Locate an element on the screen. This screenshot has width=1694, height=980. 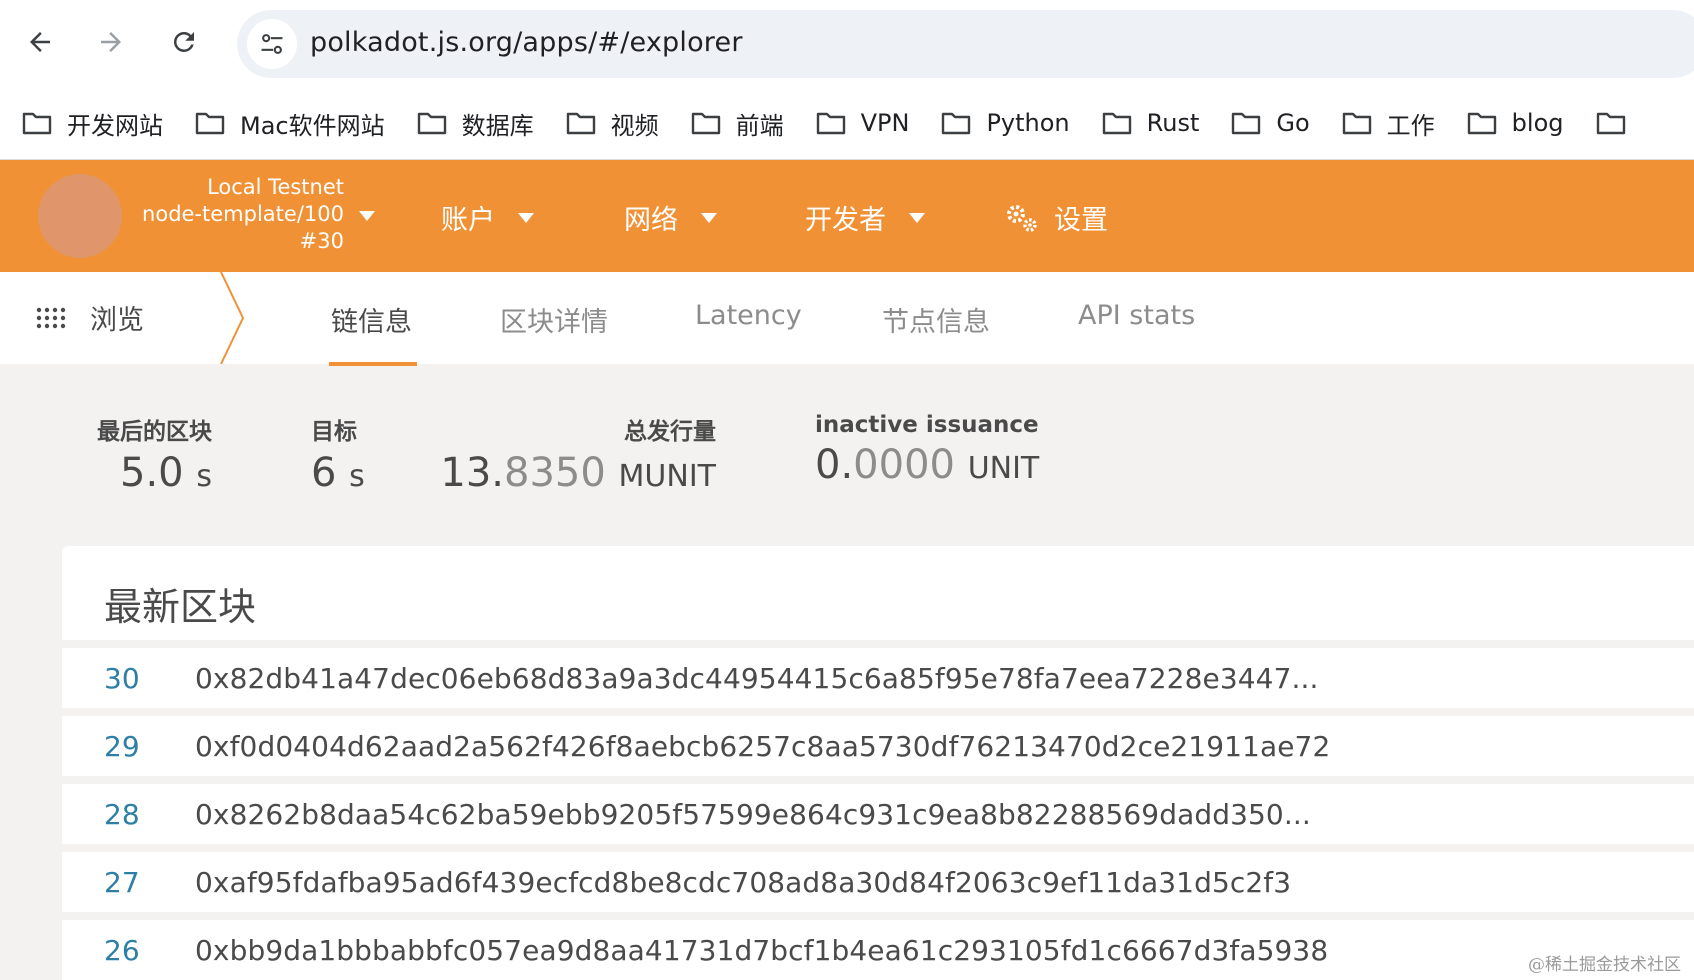
bookmark-folder: Rust is located at coordinates (1151, 123).